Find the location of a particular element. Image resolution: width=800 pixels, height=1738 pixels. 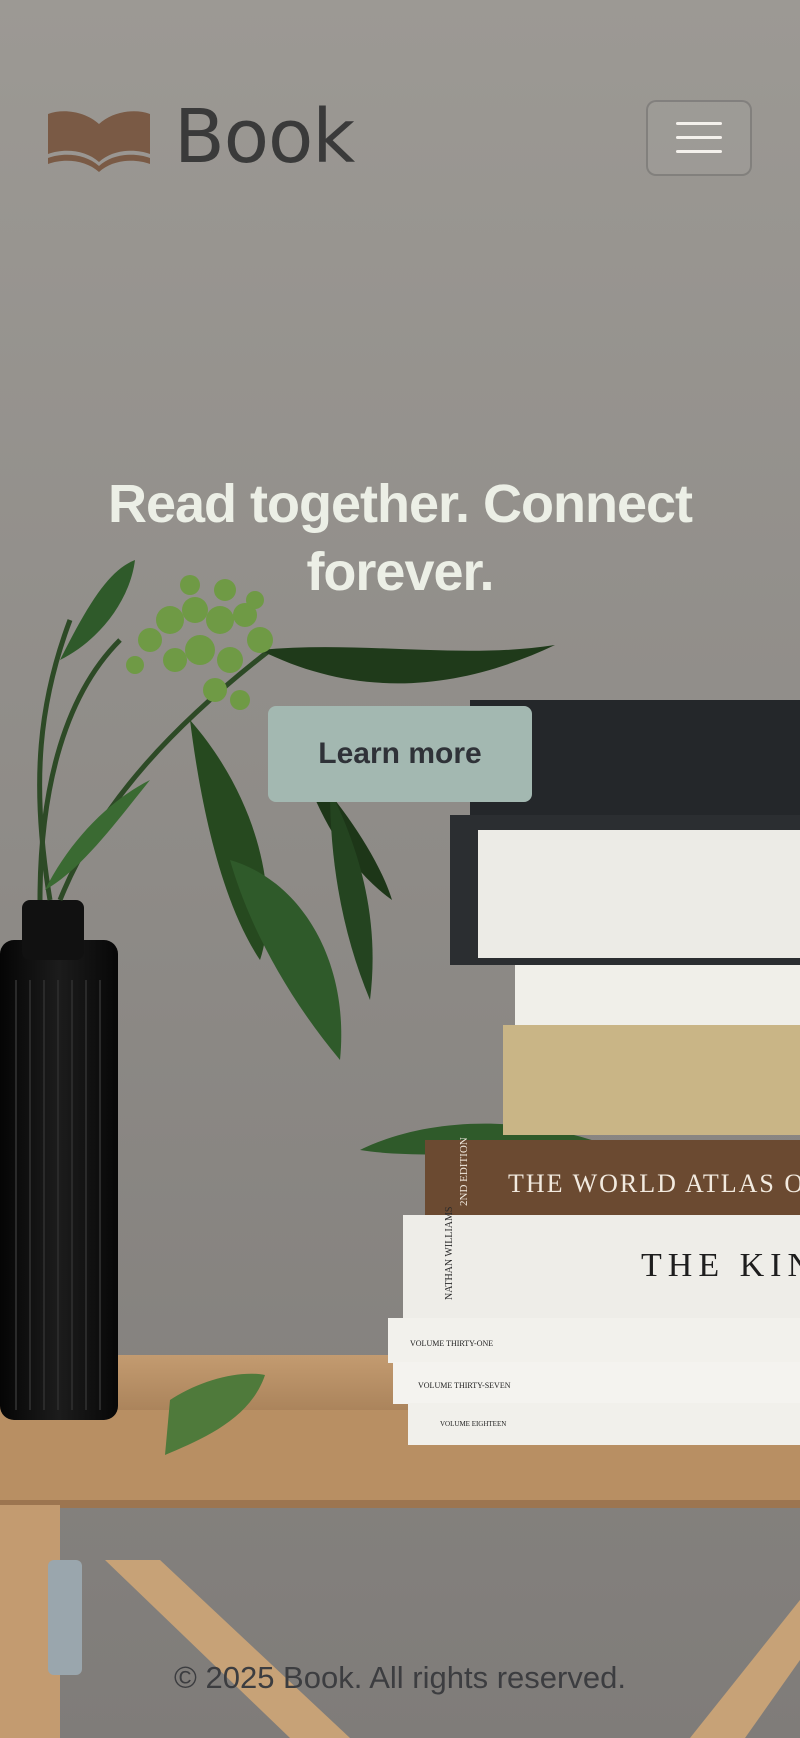

brand-name: Book is located at coordinates (264, 137).